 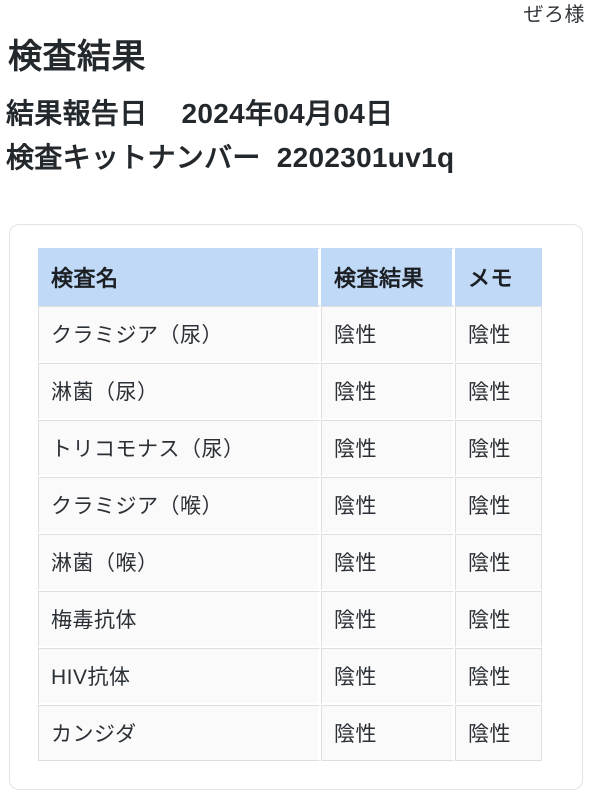 What do you see at coordinates (554, 15) in the screenshot?
I see `user-name-label: ぜろ様` at bounding box center [554, 15].